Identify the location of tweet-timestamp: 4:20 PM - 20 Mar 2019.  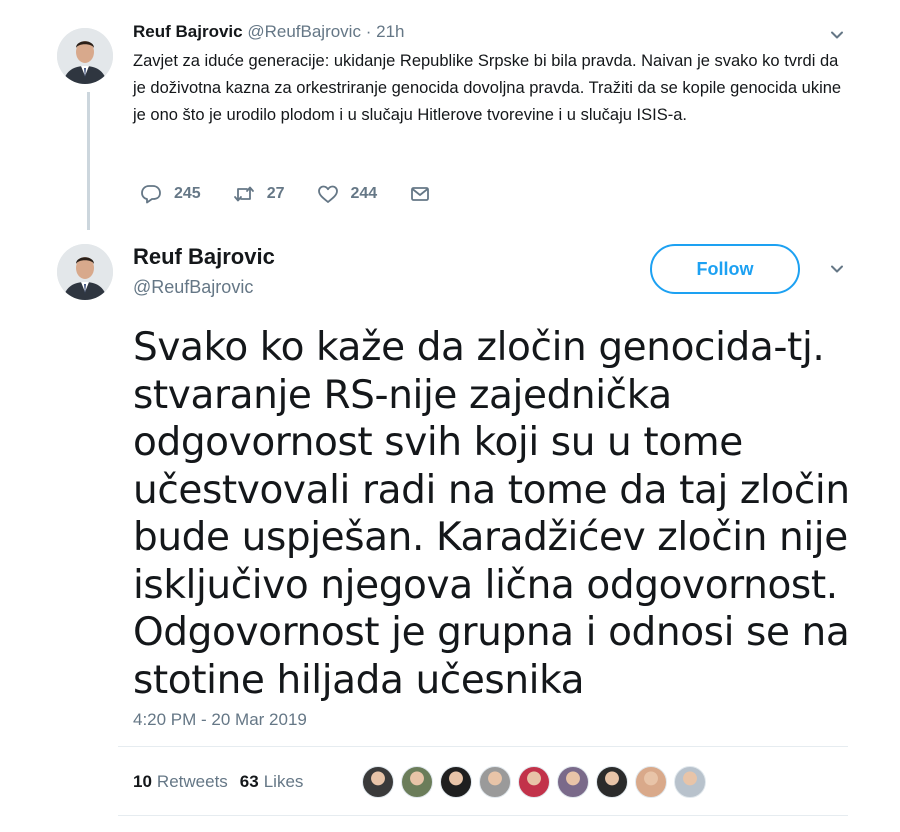
(220, 720).